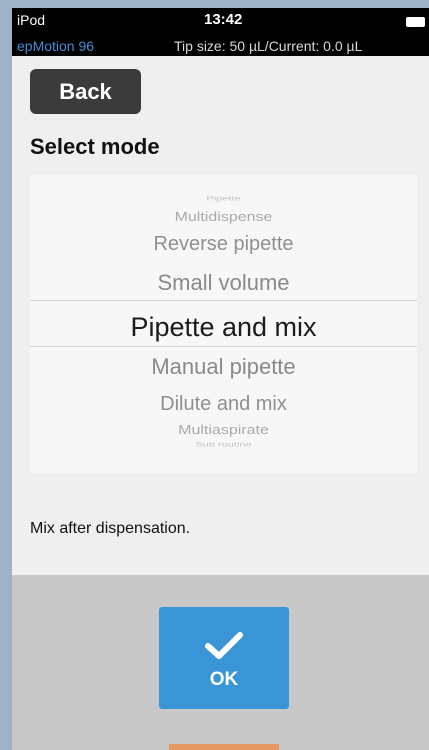 The height and width of the screenshot is (750, 429). I want to click on checkmark-icon, so click(224, 645).